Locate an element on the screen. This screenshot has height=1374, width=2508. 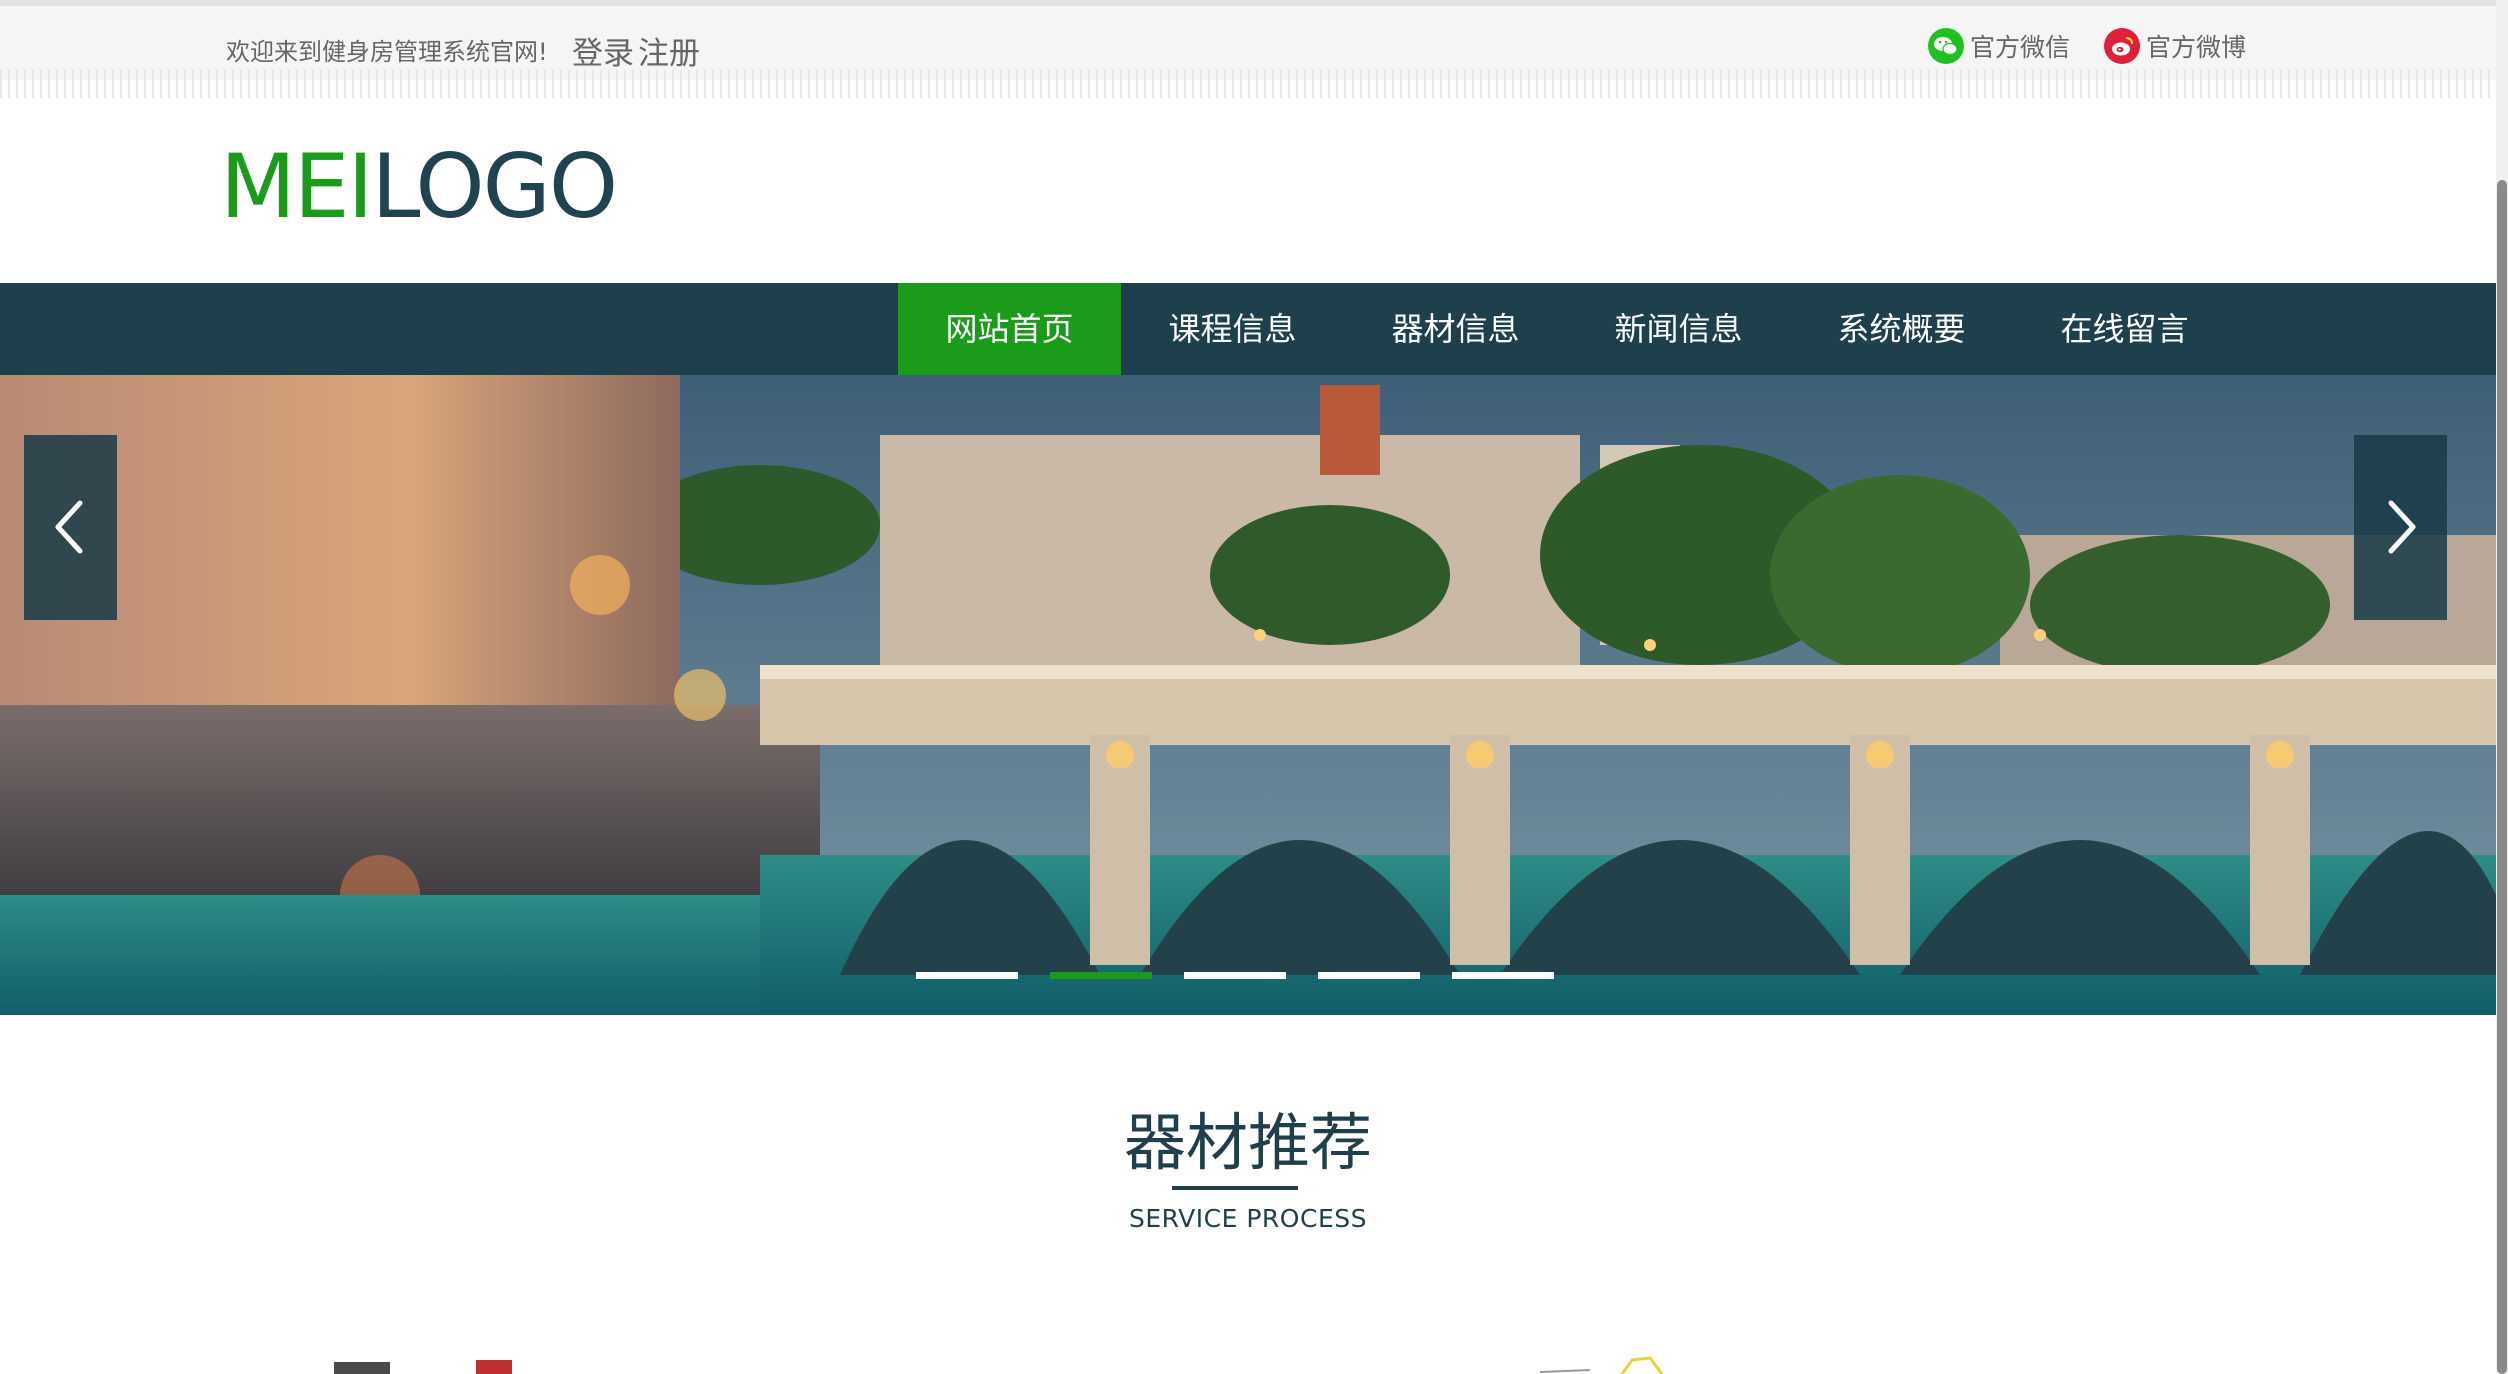
weibo-icon is located at coordinates (2122, 46).